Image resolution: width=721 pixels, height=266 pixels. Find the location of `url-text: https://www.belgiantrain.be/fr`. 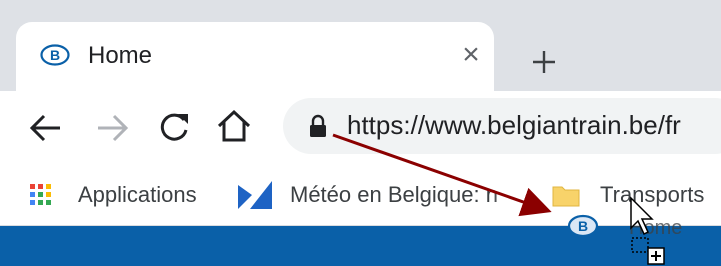

url-text: https://www.belgiantrain.be/fr is located at coordinates (514, 125).